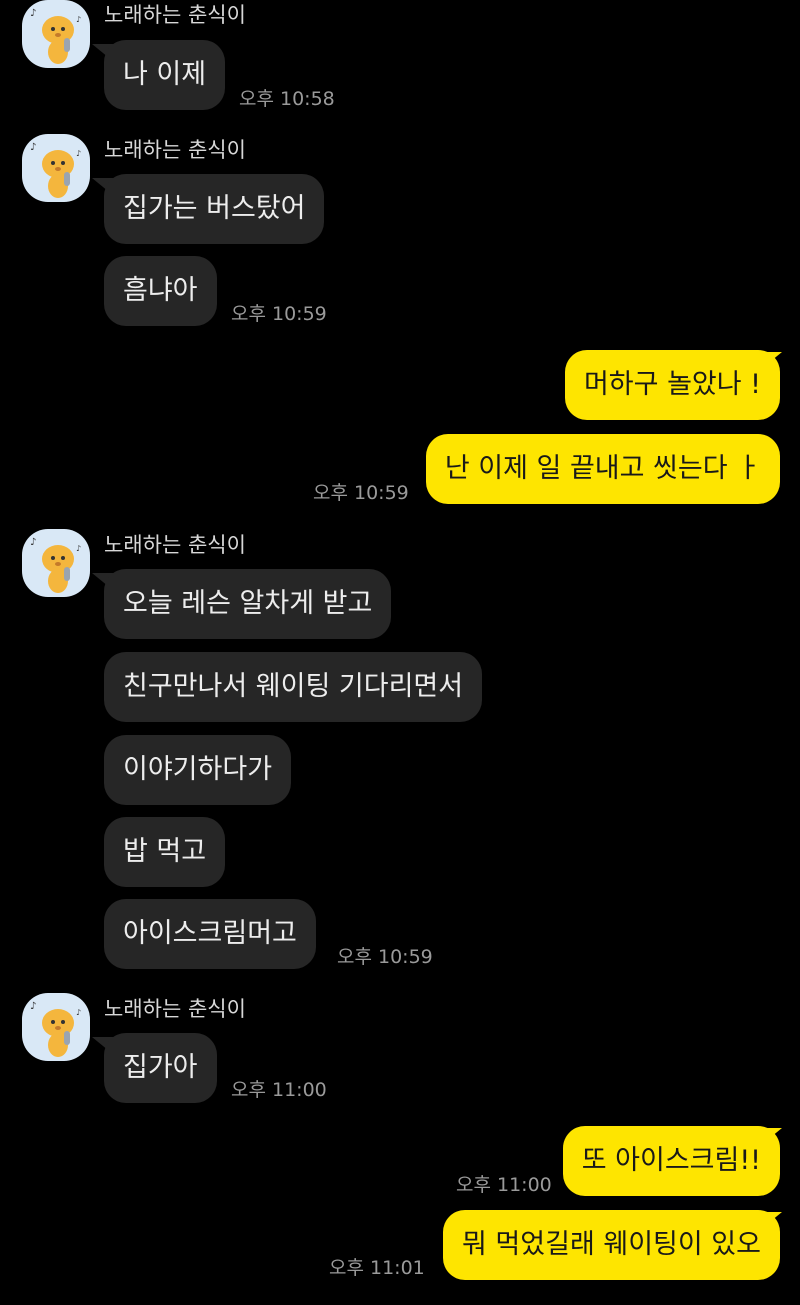  What do you see at coordinates (248, 604) in the screenshot?
I see `message-bubble: 오늘 레슨 알차게 받고` at bounding box center [248, 604].